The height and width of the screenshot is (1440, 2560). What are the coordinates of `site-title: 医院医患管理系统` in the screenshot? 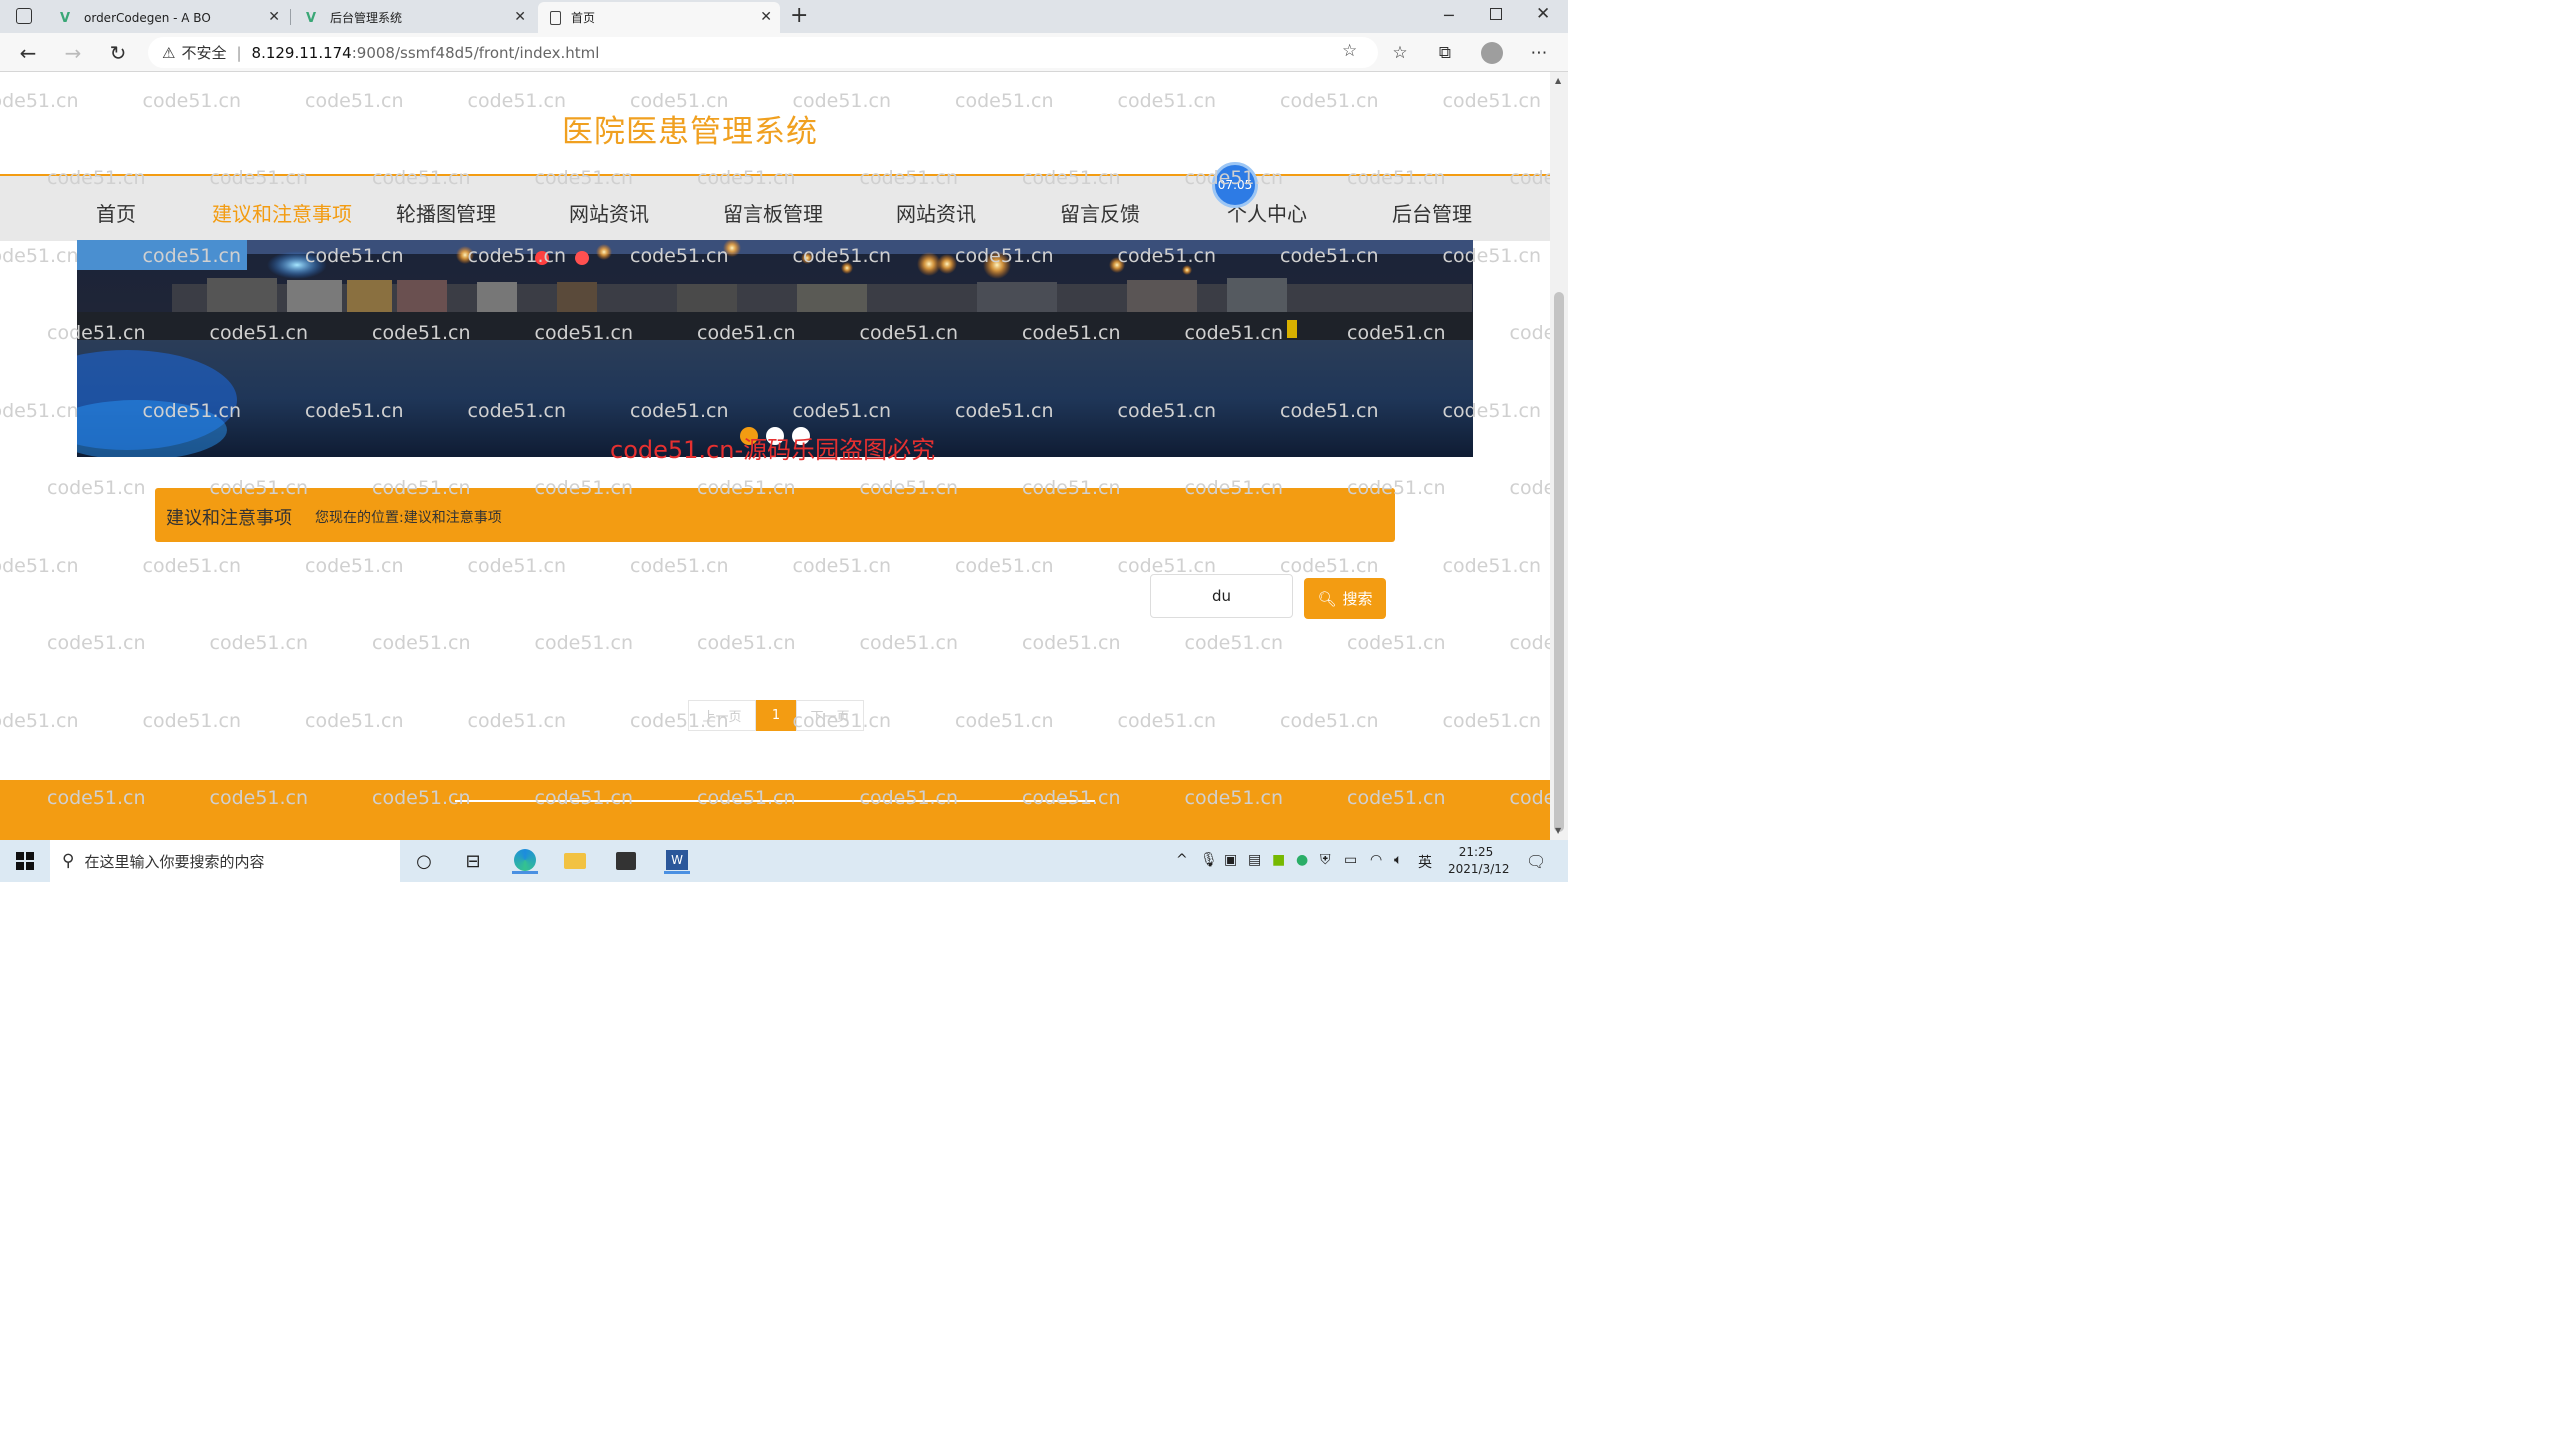 It's located at (690, 132).